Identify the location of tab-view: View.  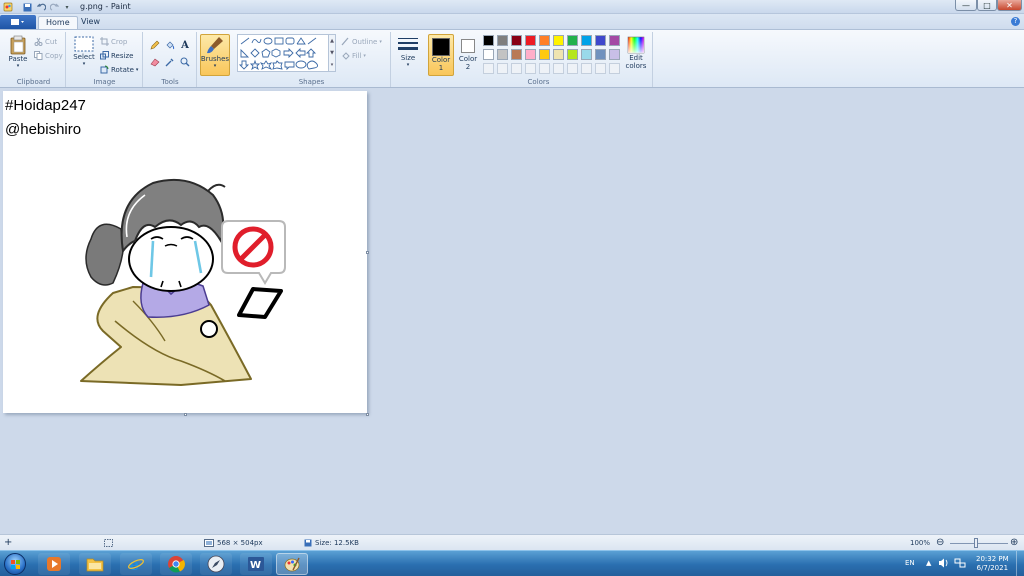
(90, 22).